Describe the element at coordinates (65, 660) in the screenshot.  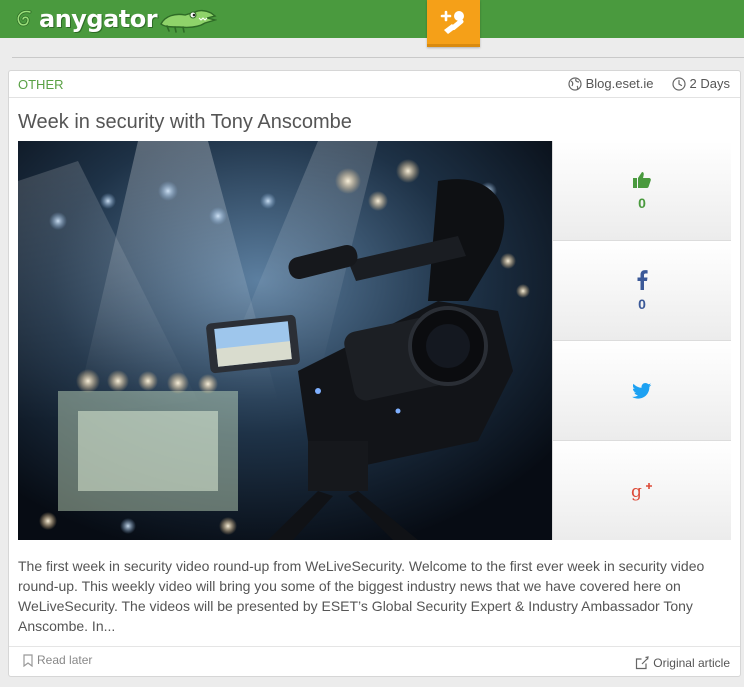
I see `read-later-label: Read later` at that location.